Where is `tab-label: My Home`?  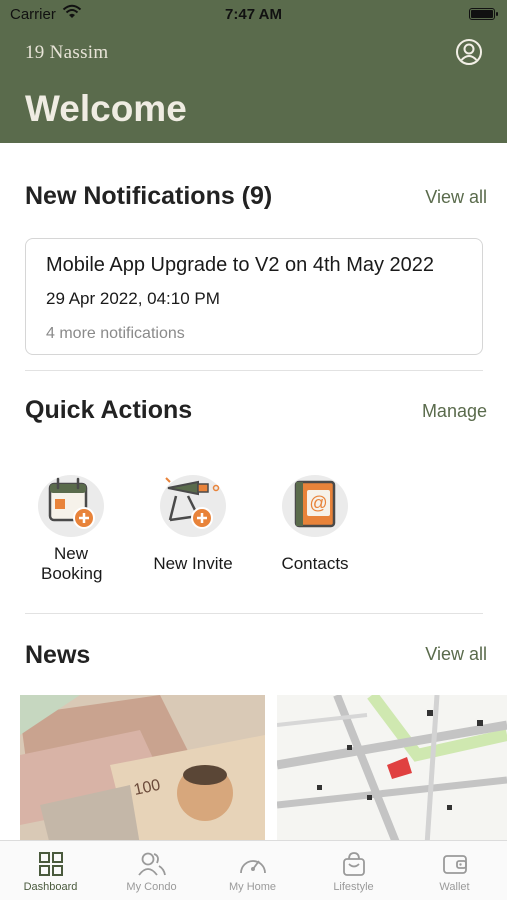
tab-label: My Home is located at coordinates (252, 887).